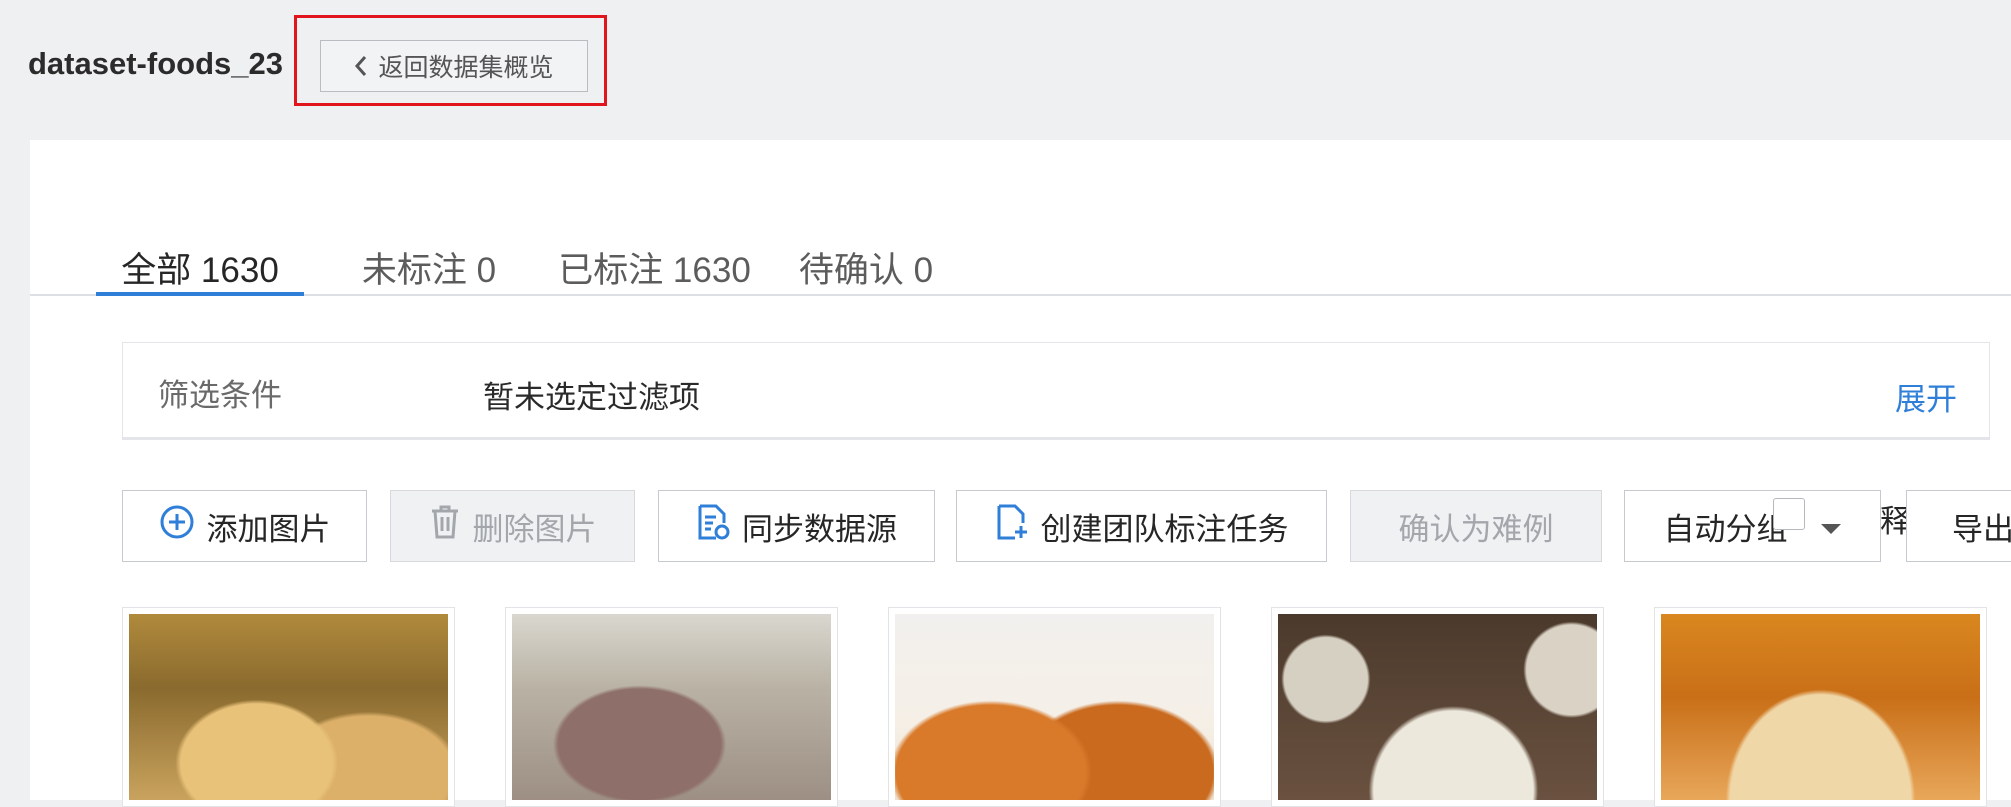 The height and width of the screenshot is (807, 2011). I want to click on back-button-label: 返回数据集概览, so click(466, 68).